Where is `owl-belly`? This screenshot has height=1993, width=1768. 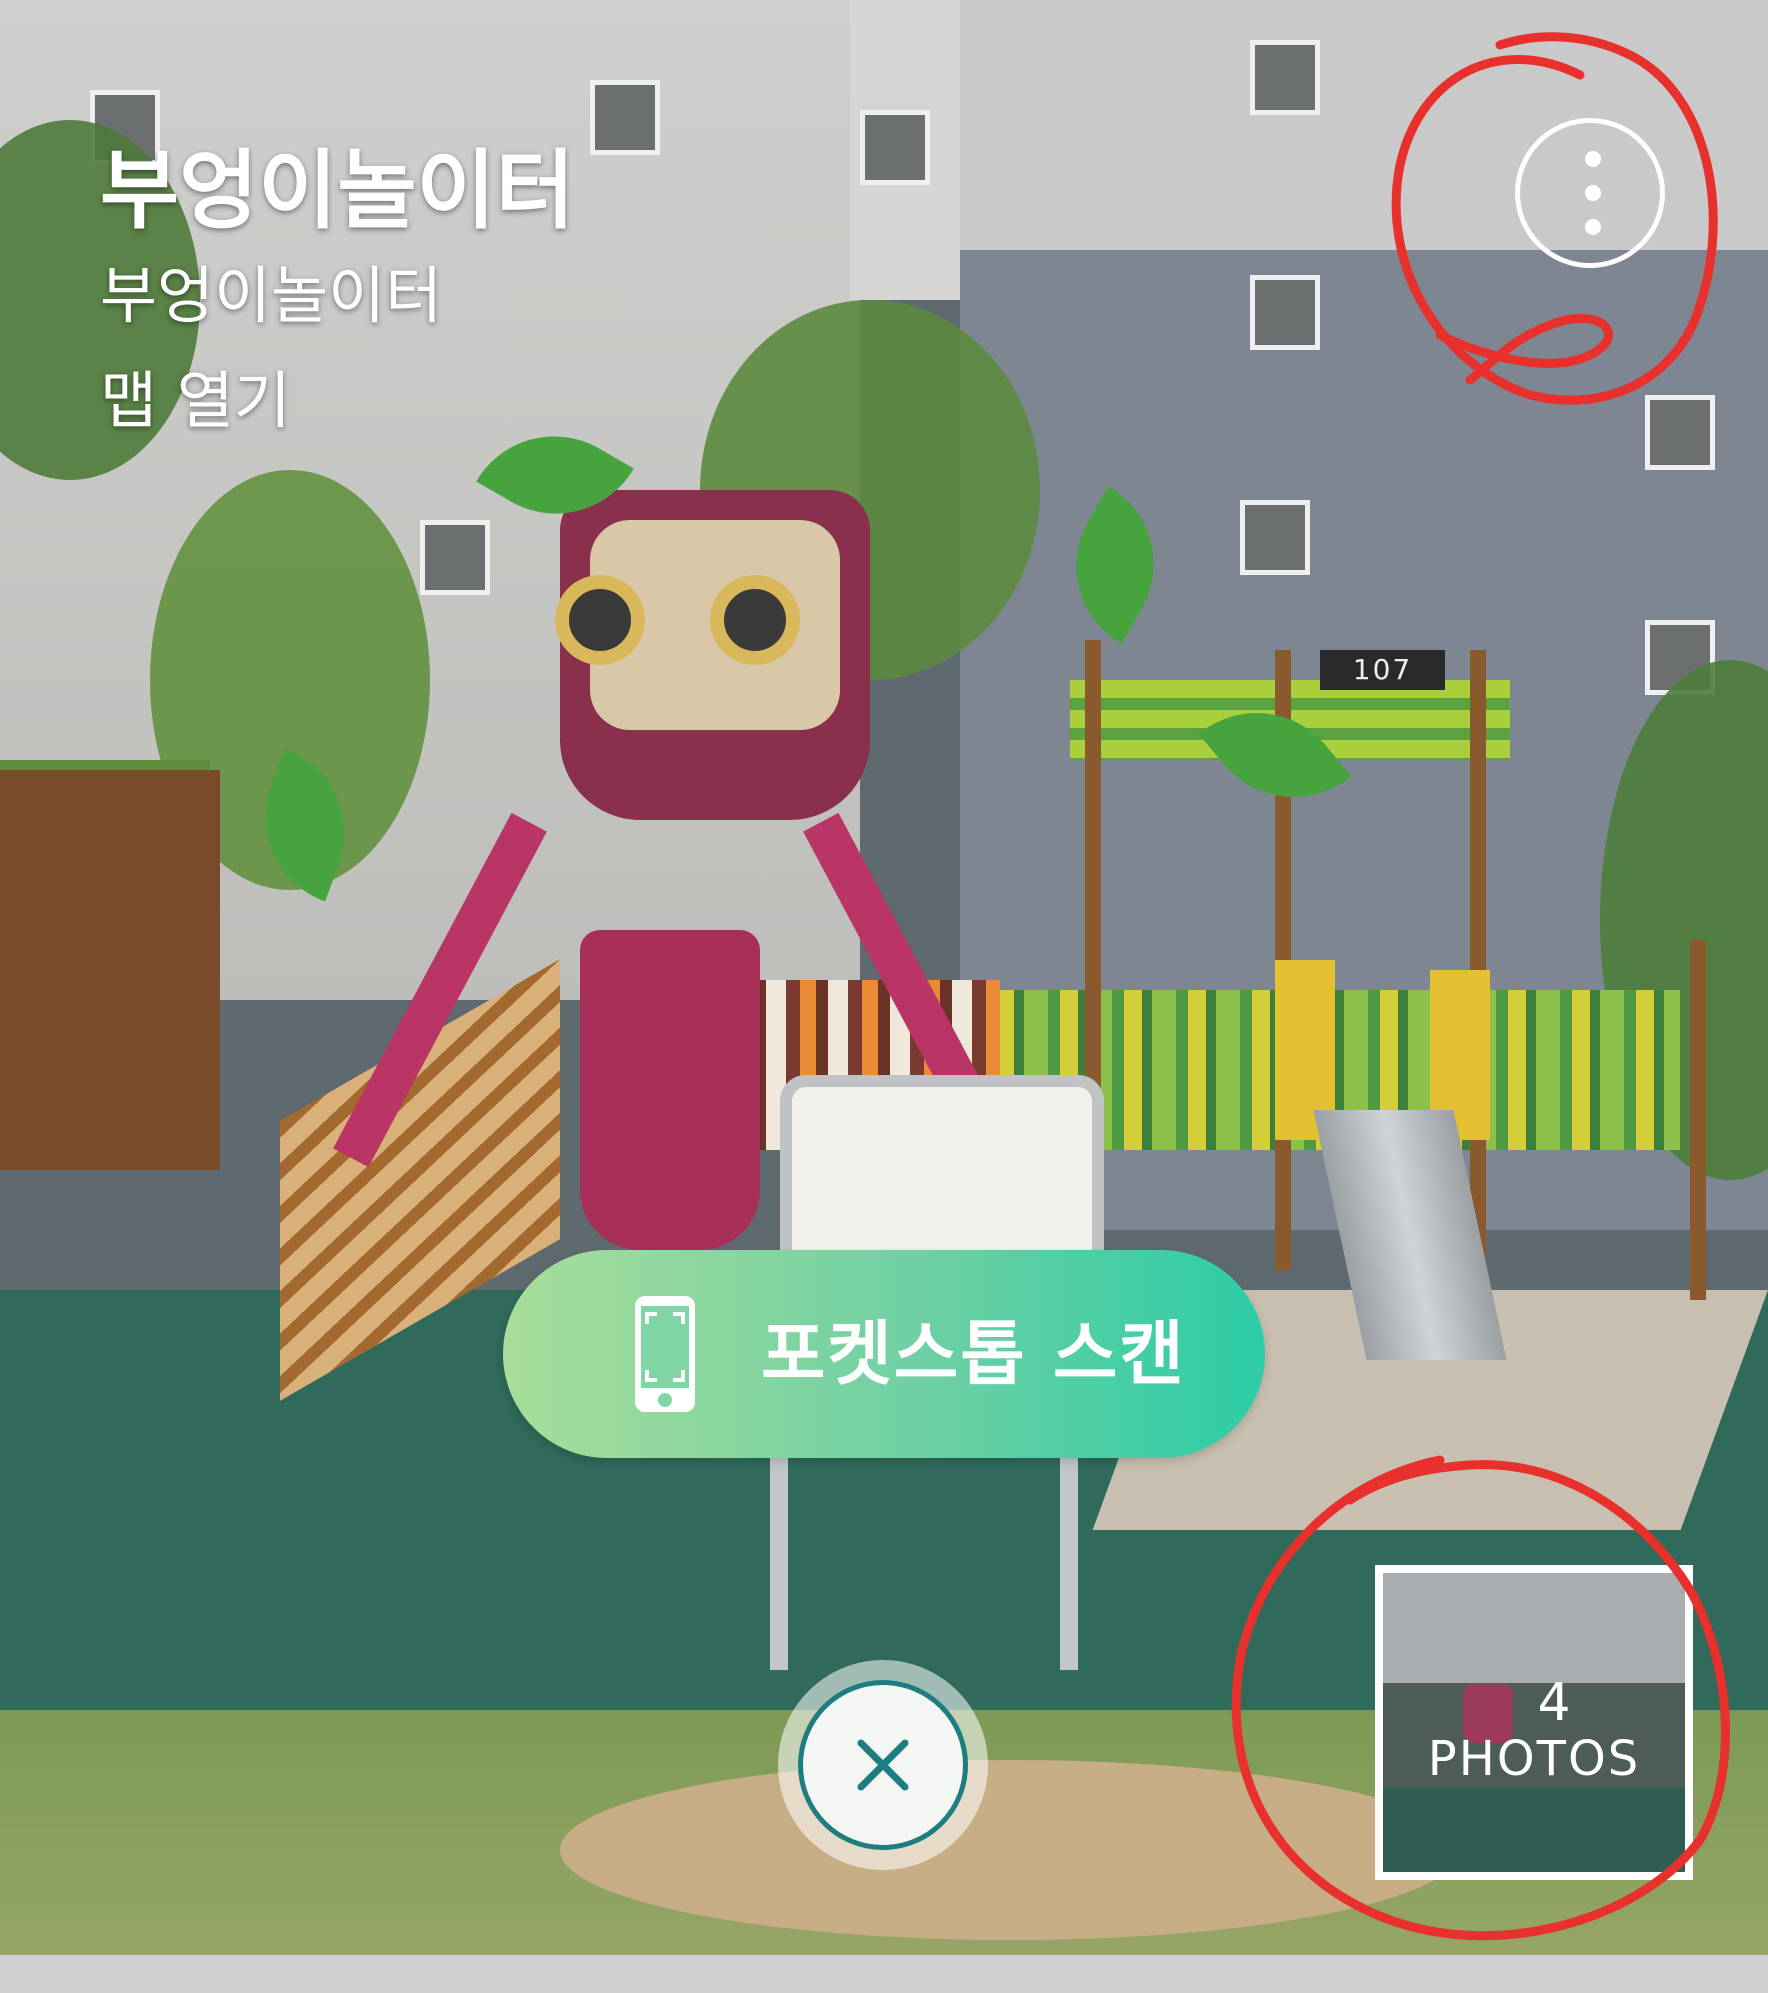
owl-belly is located at coordinates (670, 1090).